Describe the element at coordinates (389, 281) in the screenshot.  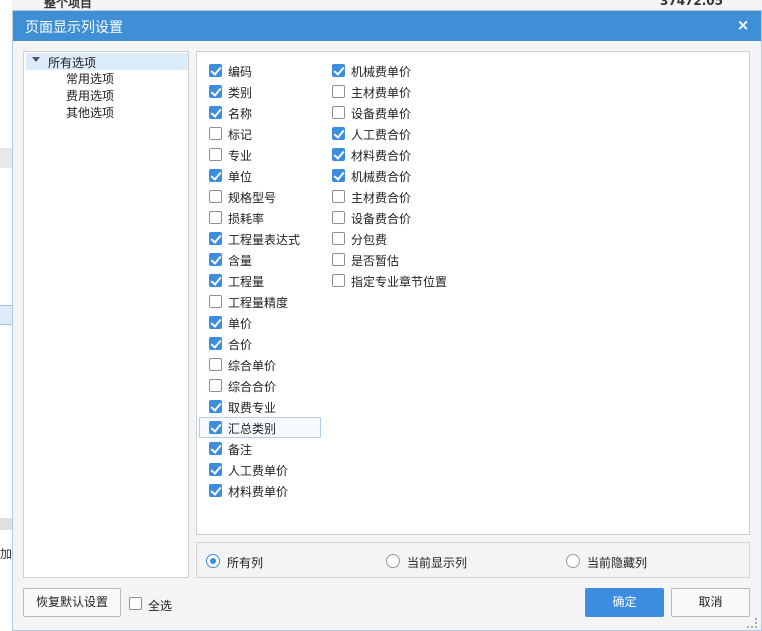
I see `column-option: 指定专业章节位置` at that location.